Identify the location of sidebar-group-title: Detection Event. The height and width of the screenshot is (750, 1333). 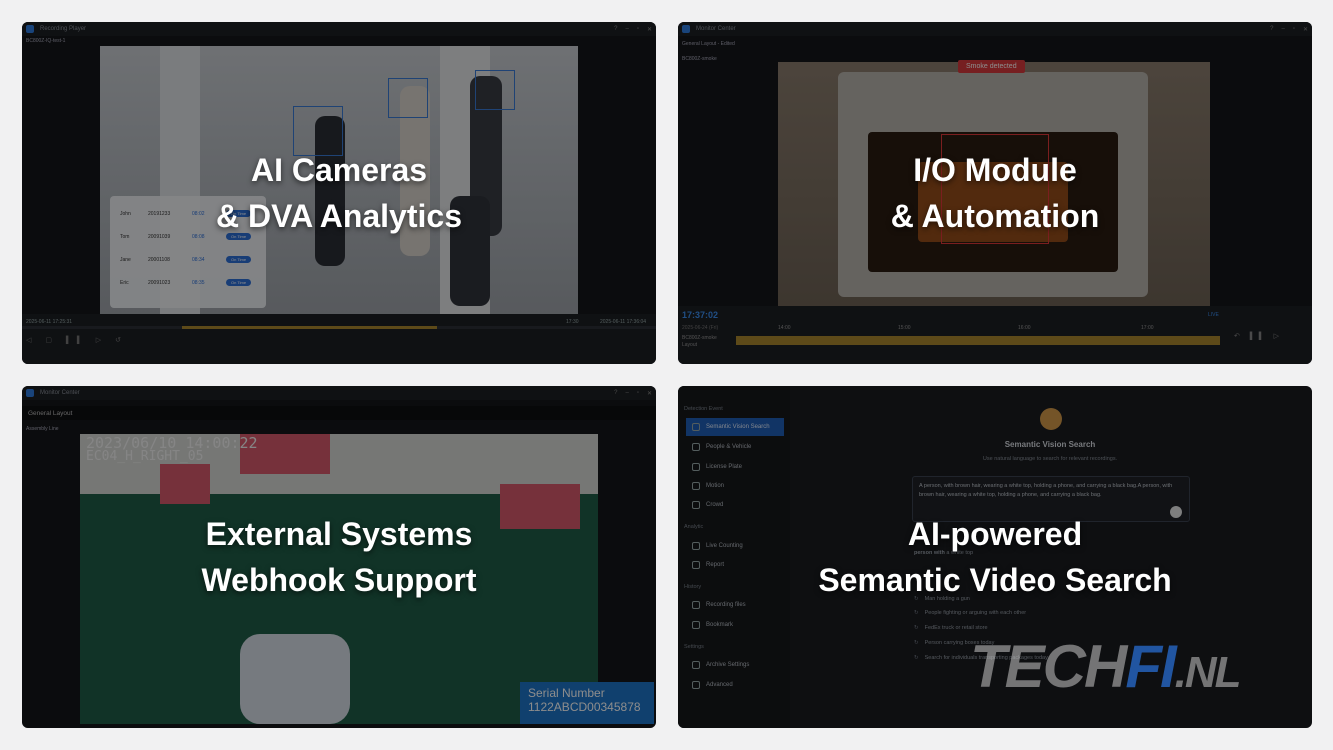
(703, 409).